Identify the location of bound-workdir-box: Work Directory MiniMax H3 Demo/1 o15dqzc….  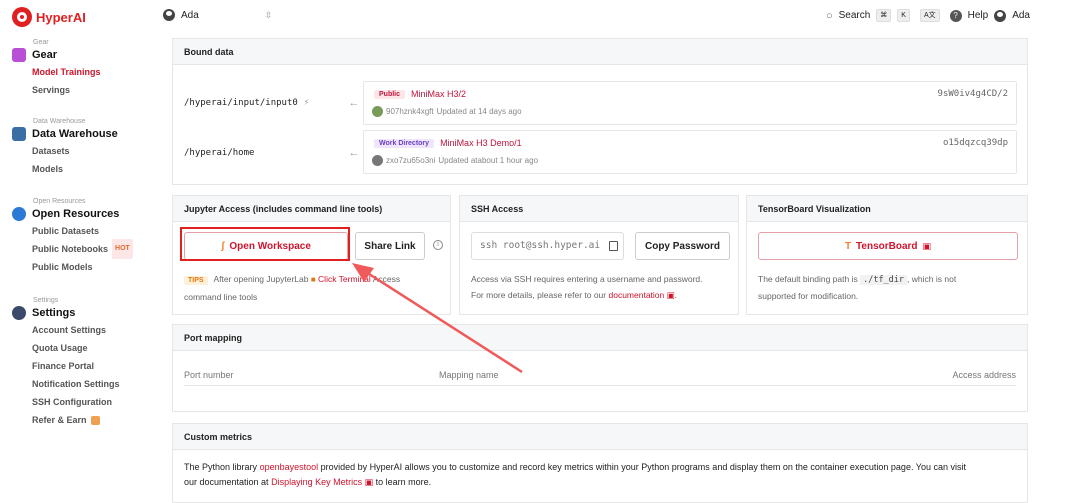
(690, 152).